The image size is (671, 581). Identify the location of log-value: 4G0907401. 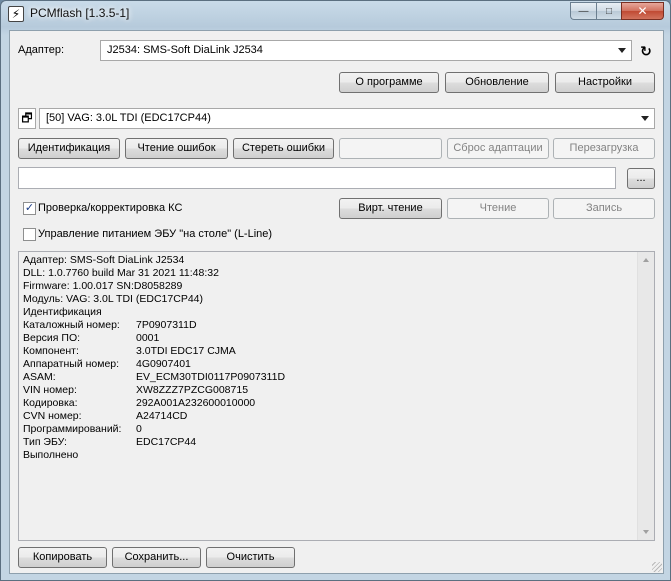
(163, 364).